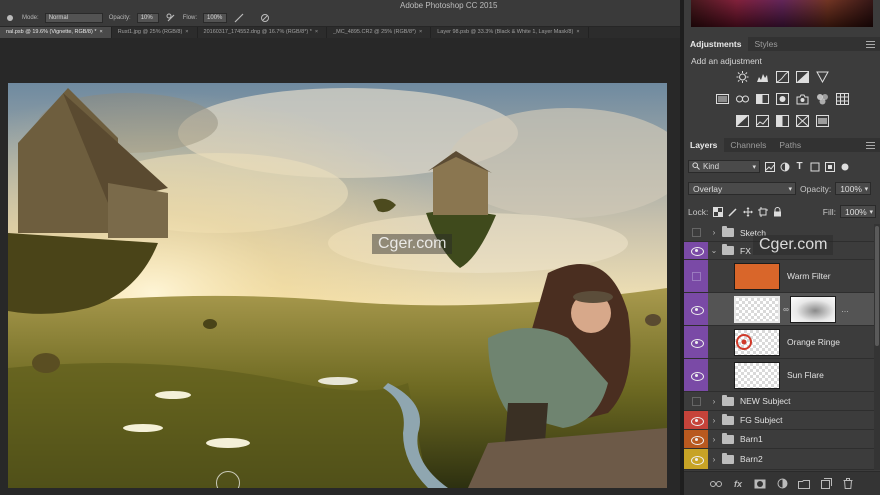 The height and width of the screenshot is (495, 880). Describe the element at coordinates (822, 99) in the screenshot. I see `channel-mixer-icon` at that location.